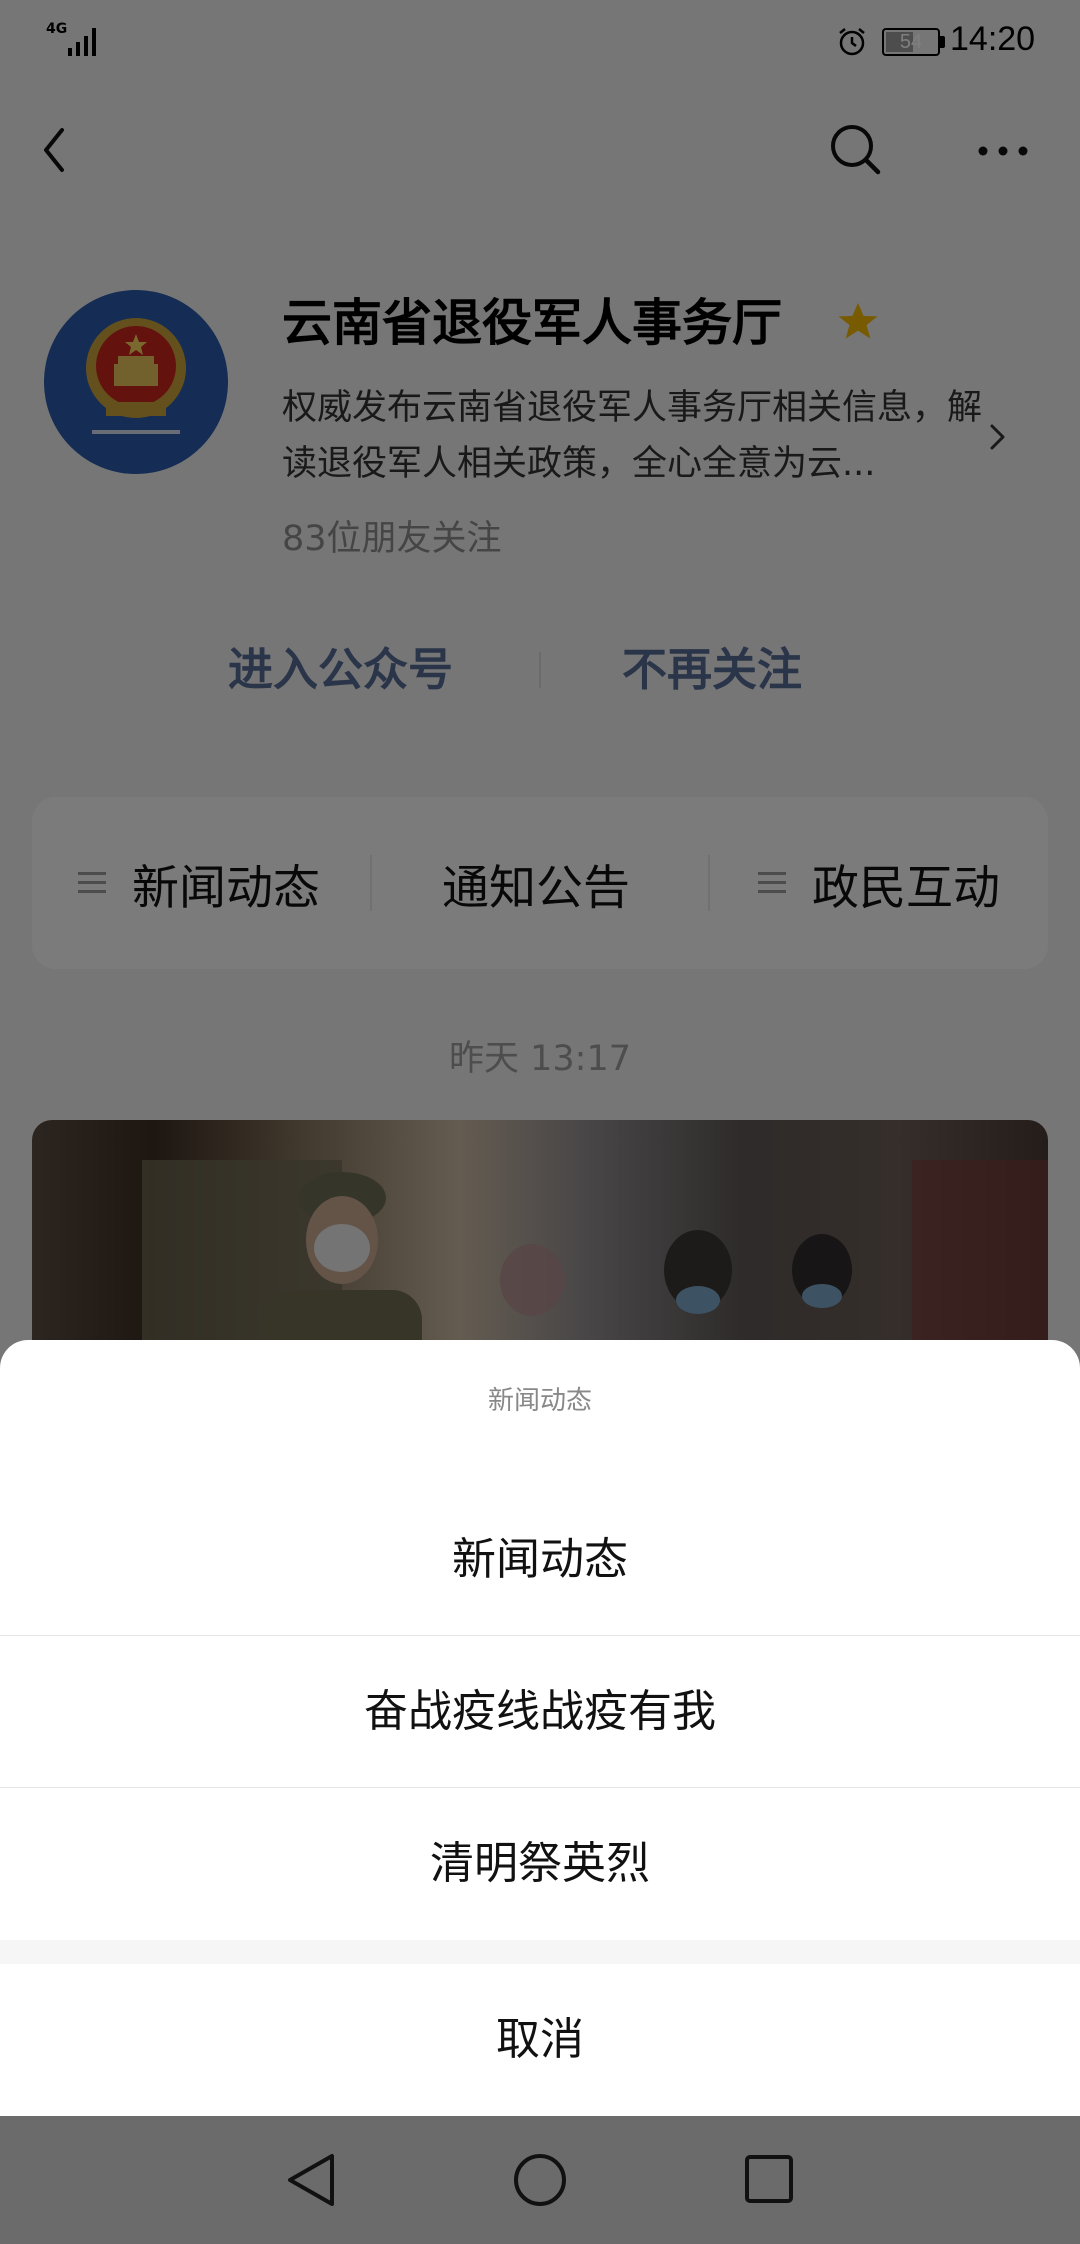 The image size is (1080, 2244). What do you see at coordinates (539, 1401) in the screenshot?
I see `action-sheet-title: 新闻动态` at bounding box center [539, 1401].